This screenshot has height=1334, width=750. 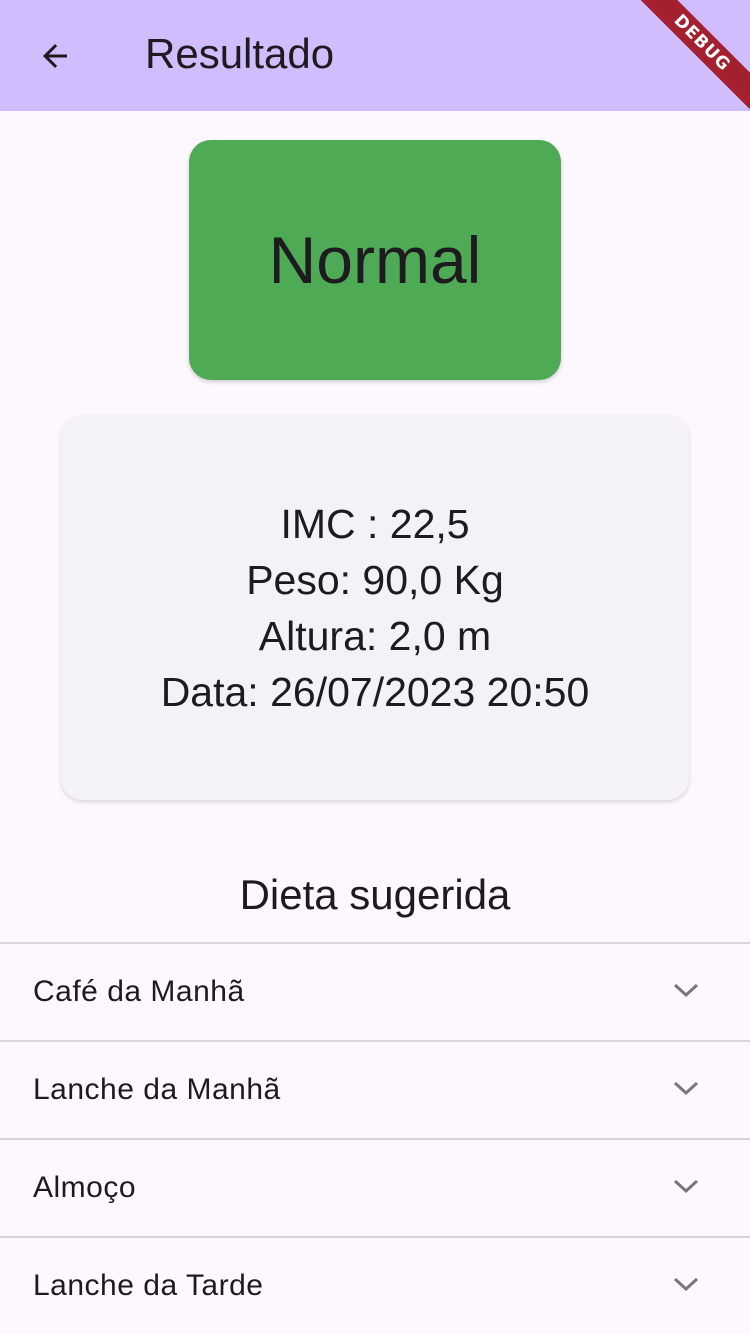 What do you see at coordinates (375, 1285) in the screenshot?
I see `meal-item-afternoon-snack: Lanche da Tarde` at bounding box center [375, 1285].